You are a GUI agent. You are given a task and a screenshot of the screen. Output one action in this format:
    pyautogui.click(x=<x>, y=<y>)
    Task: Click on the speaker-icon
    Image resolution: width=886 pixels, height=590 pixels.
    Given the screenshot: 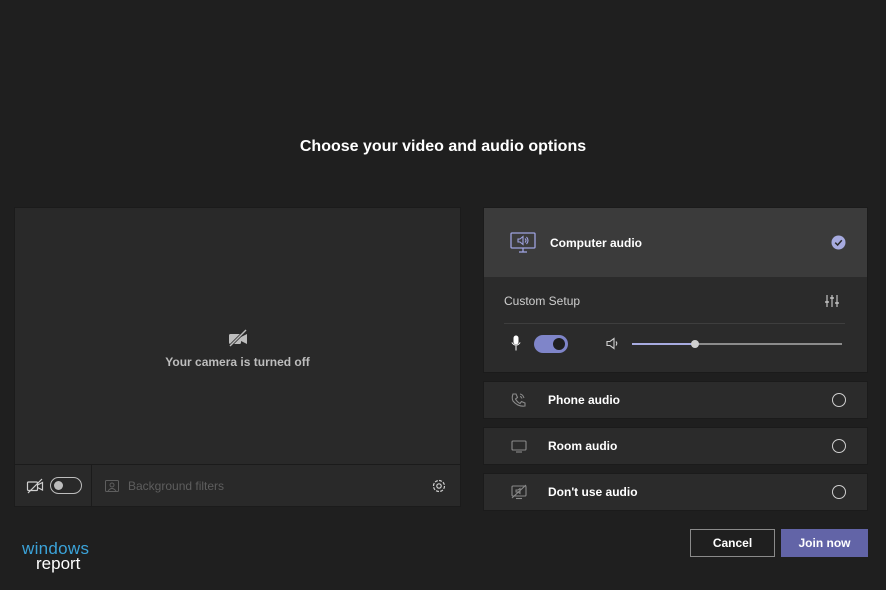 What is the action you would take?
    pyautogui.click(x=612, y=343)
    